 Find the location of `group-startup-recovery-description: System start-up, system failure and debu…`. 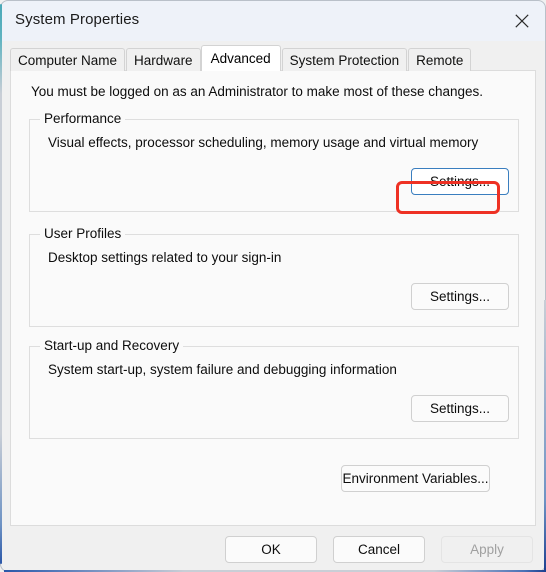

group-startup-recovery-description: System start-up, system failure and debu… is located at coordinates (222, 369).